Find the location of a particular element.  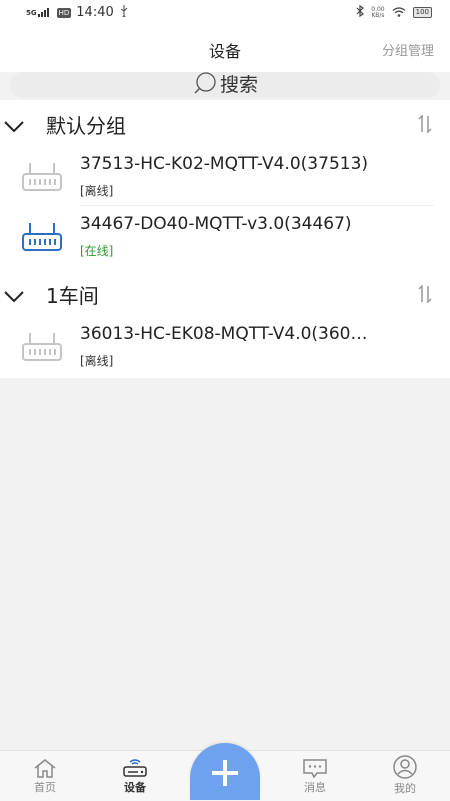

status-left: 5G HD 14:40 is located at coordinates (77, 12).